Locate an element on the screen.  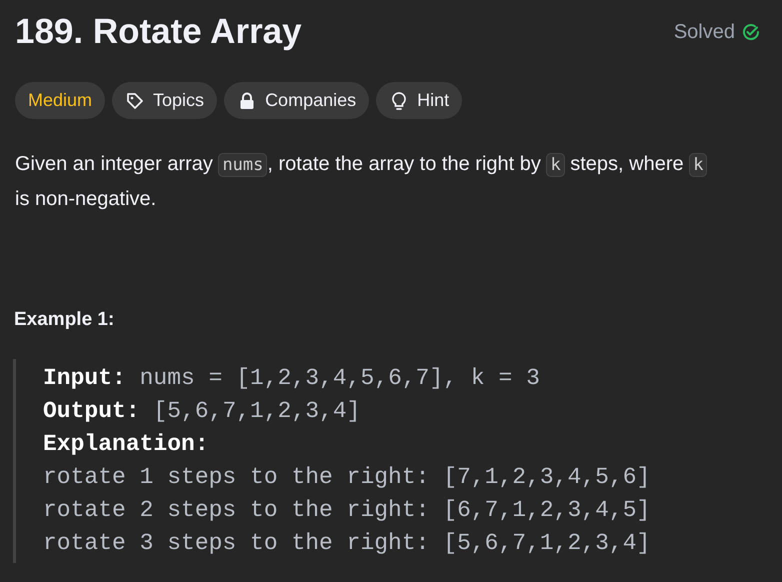
example-heading: Example 1: is located at coordinates (65, 320).